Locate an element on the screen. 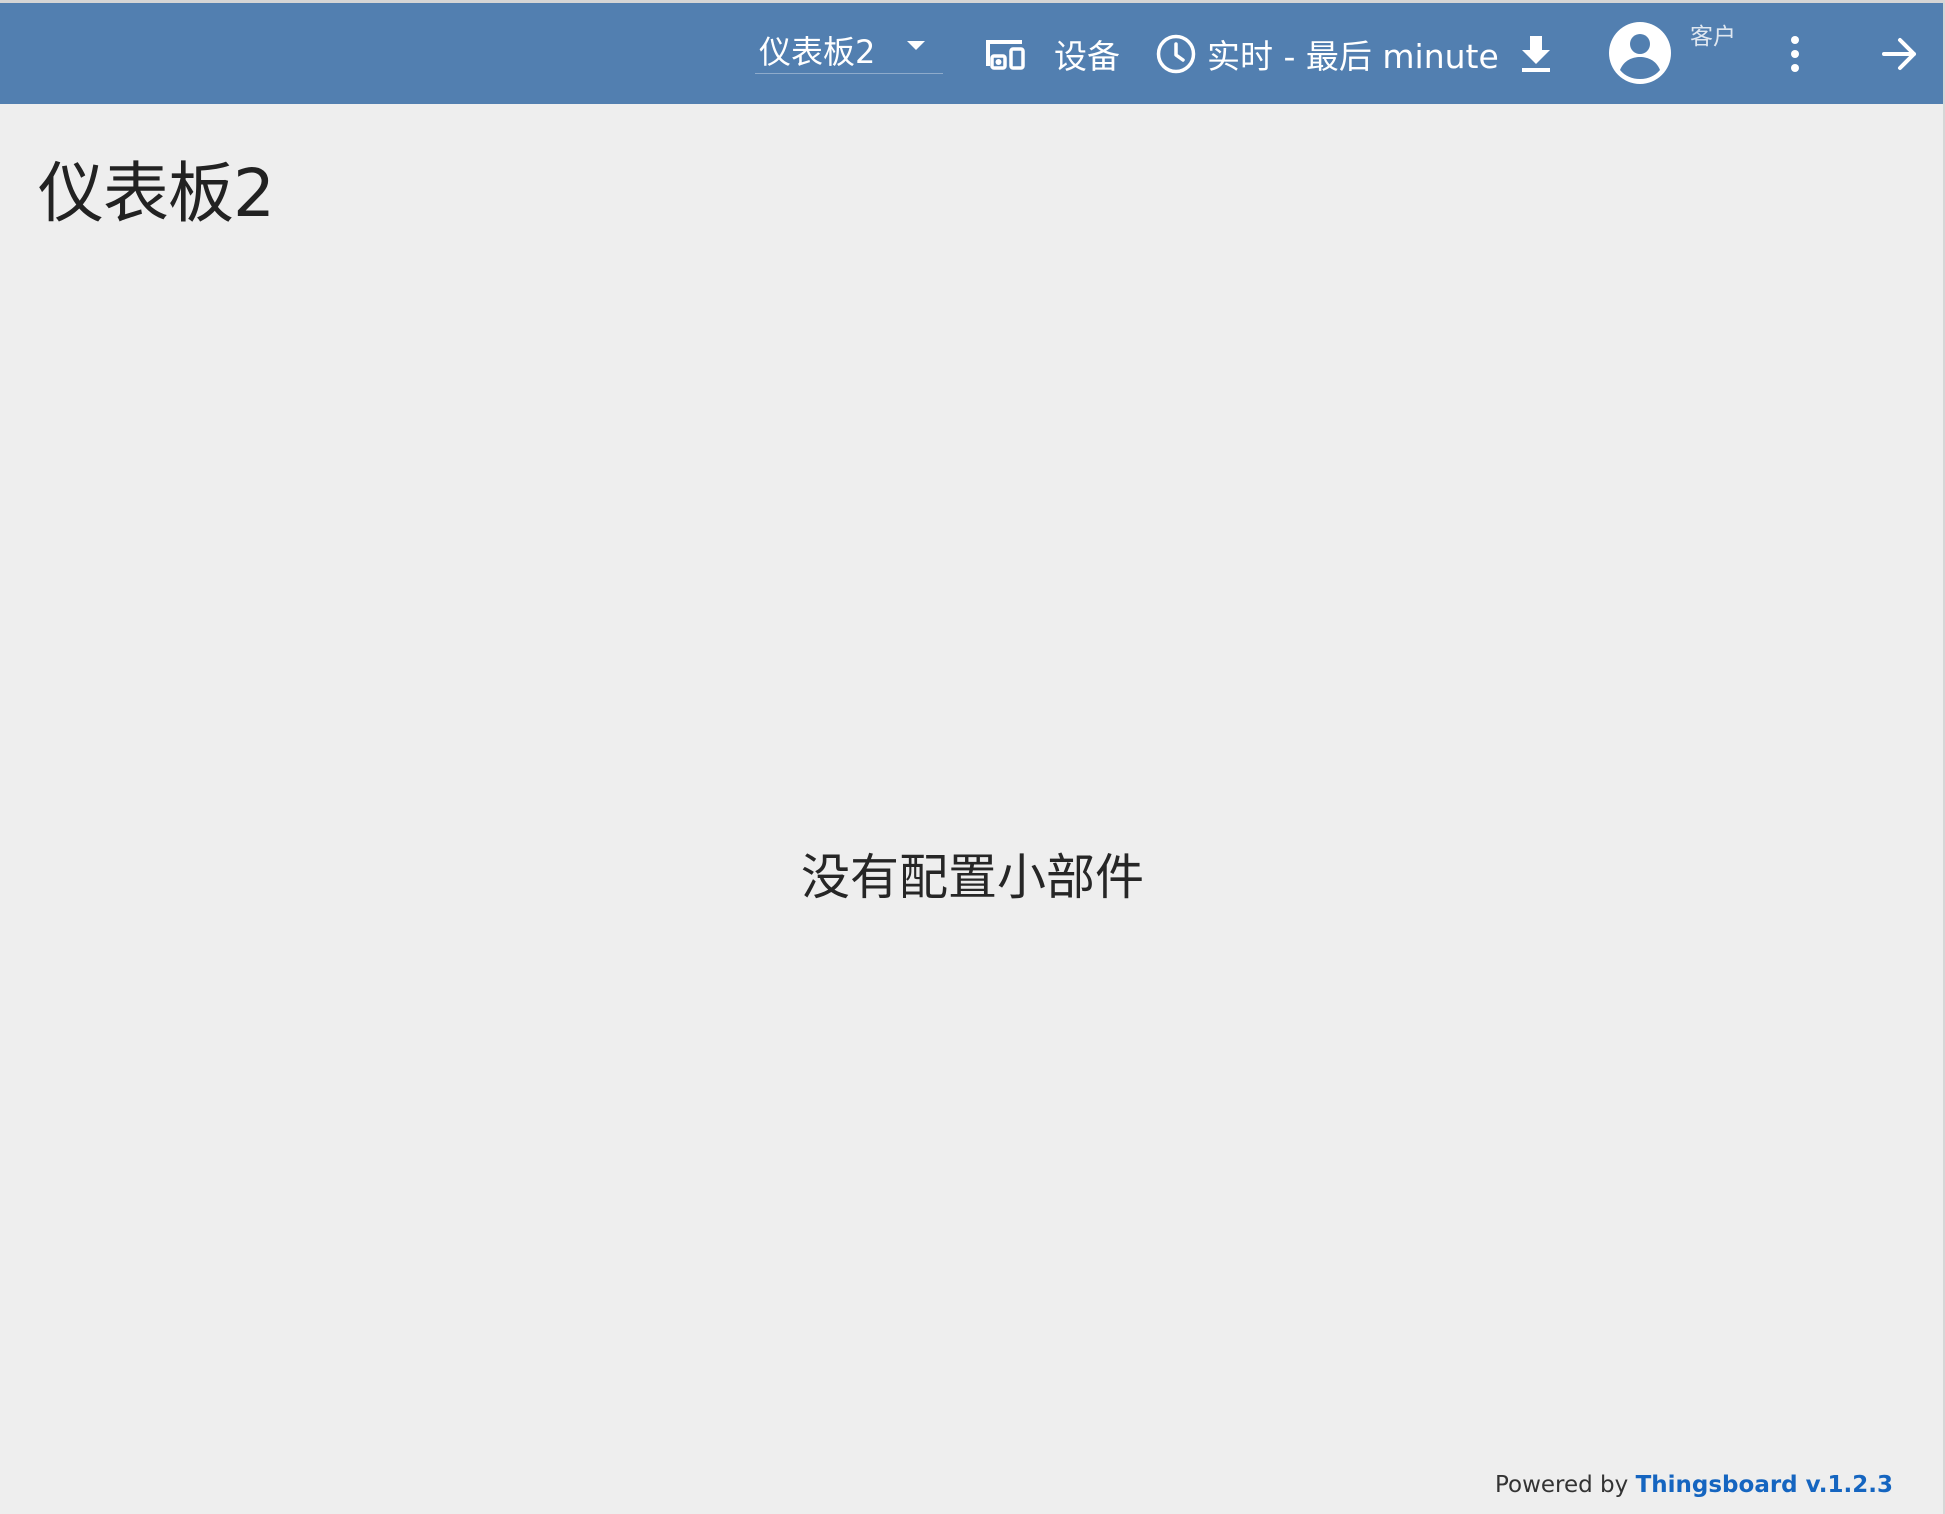 The height and width of the screenshot is (1514, 1945). more-menu-button is located at coordinates (1795, 54).